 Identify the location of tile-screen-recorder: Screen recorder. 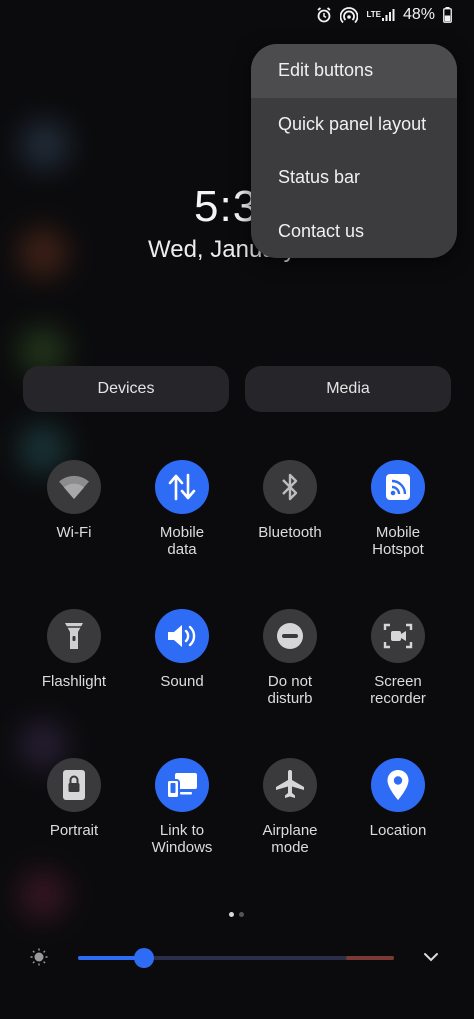
(398, 658).